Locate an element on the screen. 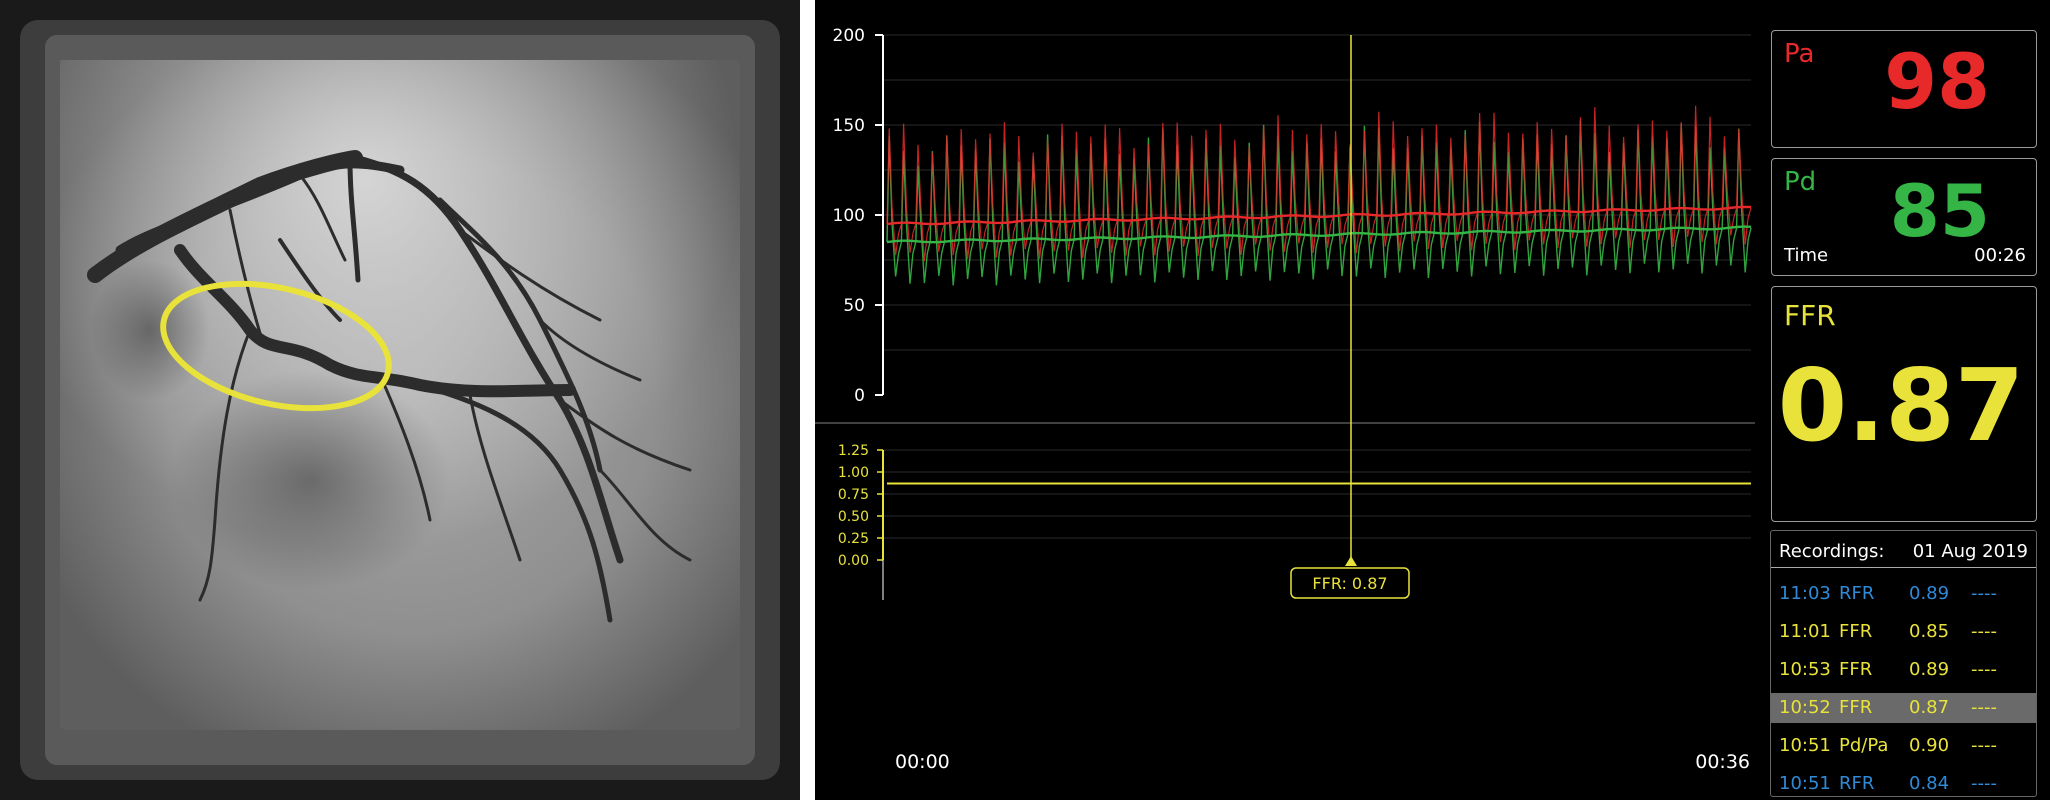 Image resolution: width=2050 pixels, height=804 pixels. ratio-tick-label: 0.50 is located at coordinates (853, 517).